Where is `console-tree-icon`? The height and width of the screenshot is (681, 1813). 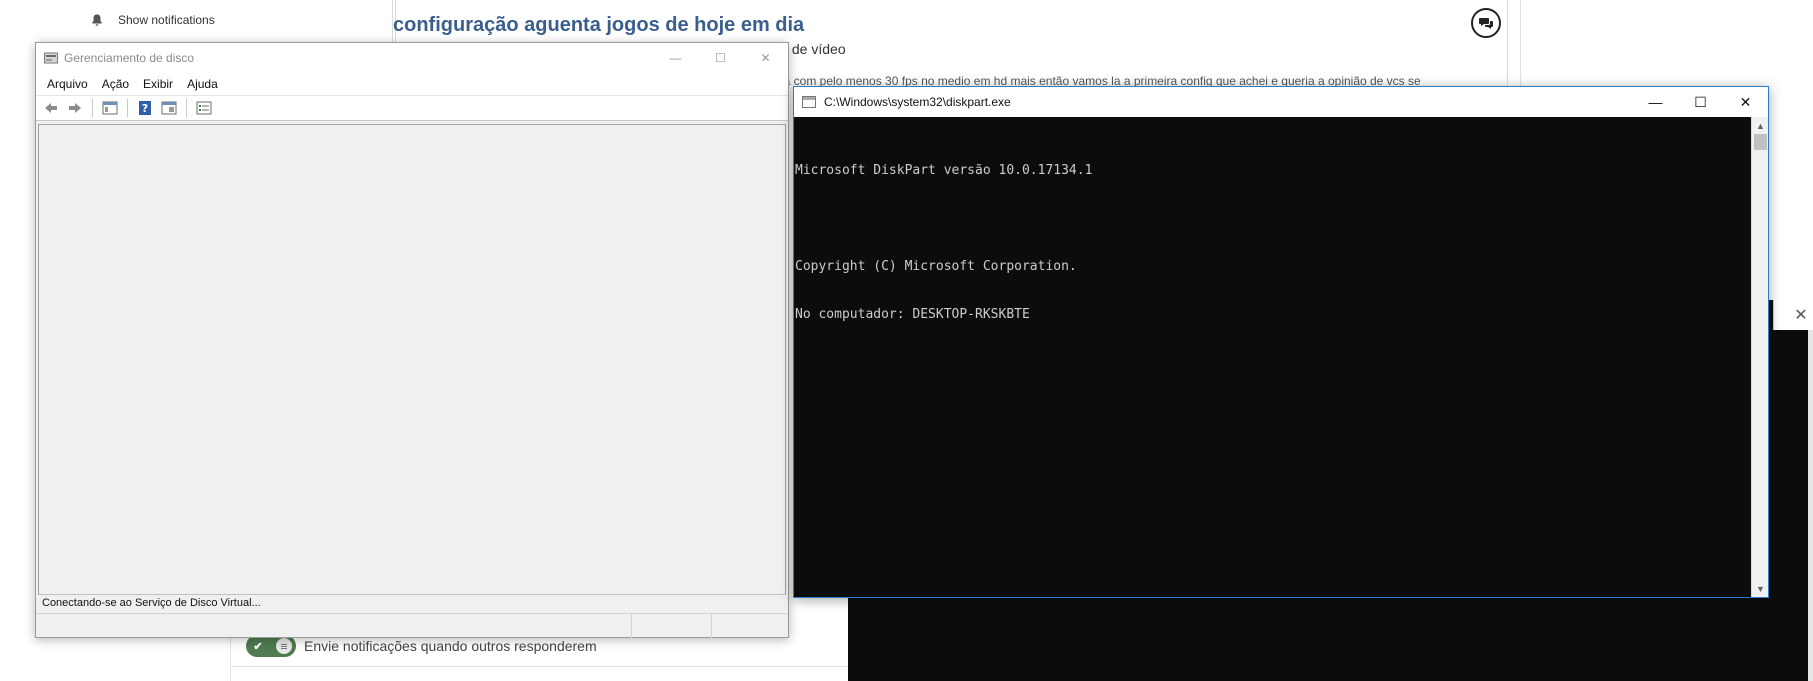
console-tree-icon is located at coordinates (110, 108).